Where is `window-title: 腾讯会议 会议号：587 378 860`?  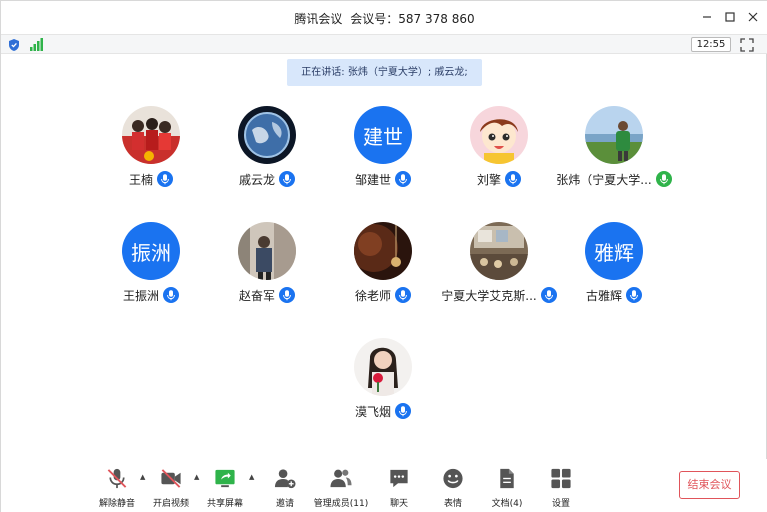 window-title: 腾讯会议 会议号：587 378 860 is located at coordinates (384, 18).